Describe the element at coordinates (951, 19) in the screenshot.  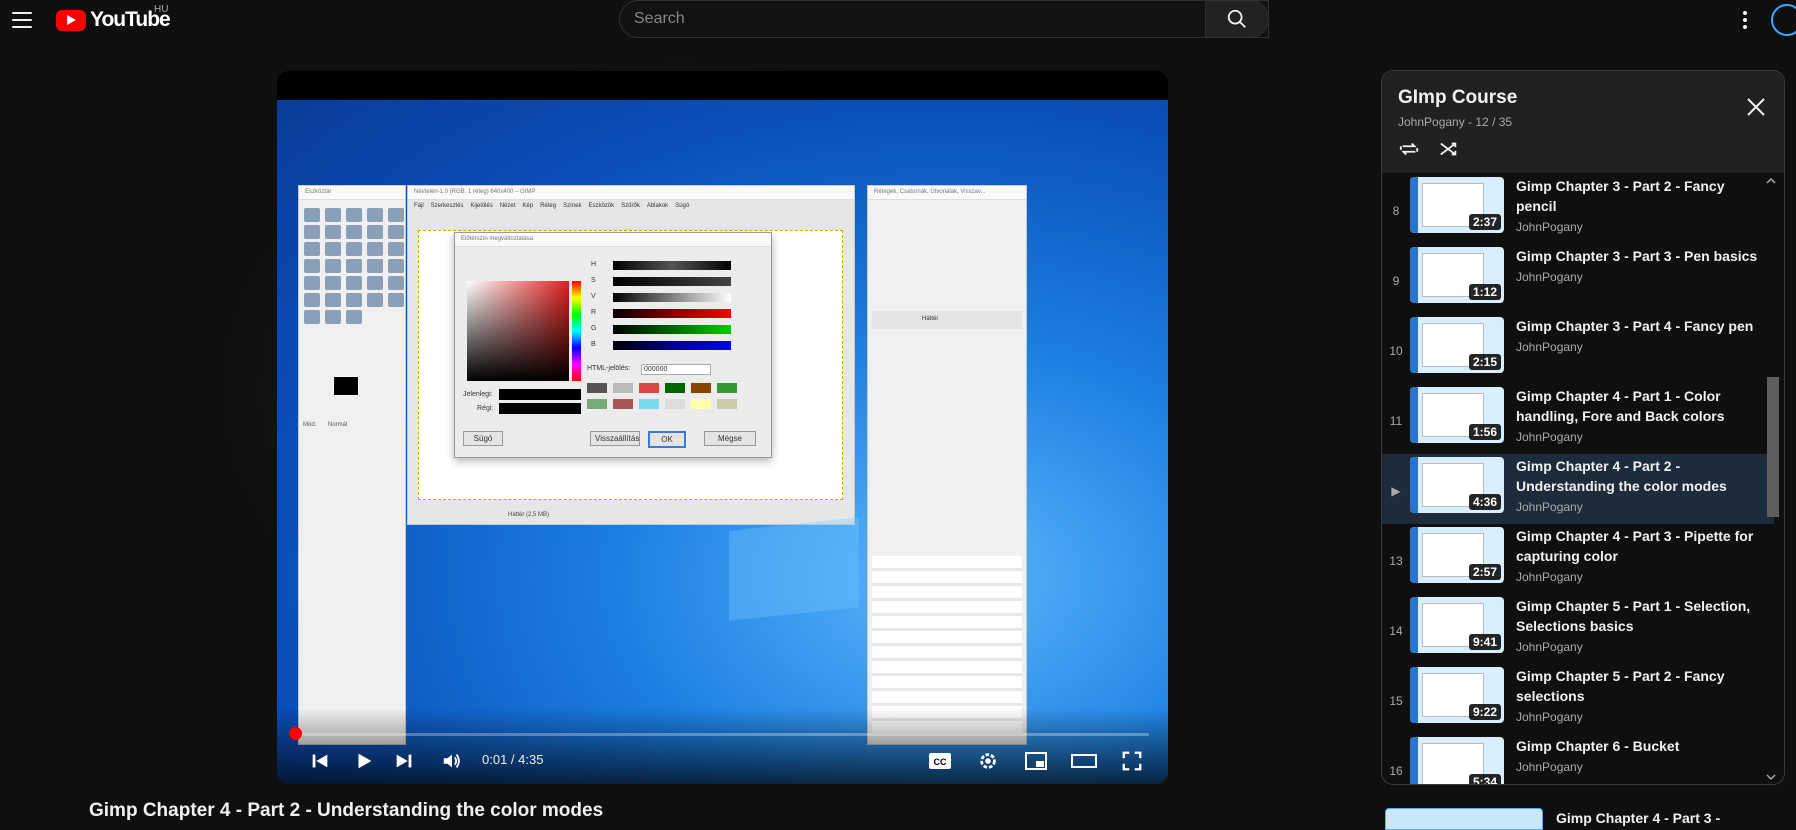
I see `search-input` at that location.